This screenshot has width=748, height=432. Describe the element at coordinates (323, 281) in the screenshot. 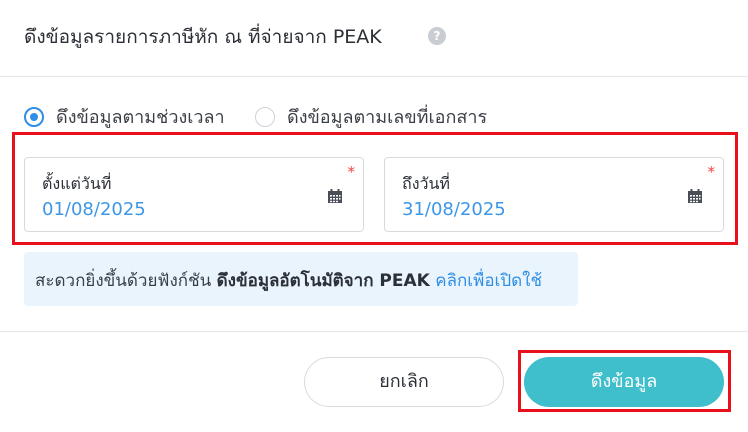

I see `promo-feature-name: ดึงข้อมูลอัตโนมัติจาก PEAK` at that location.